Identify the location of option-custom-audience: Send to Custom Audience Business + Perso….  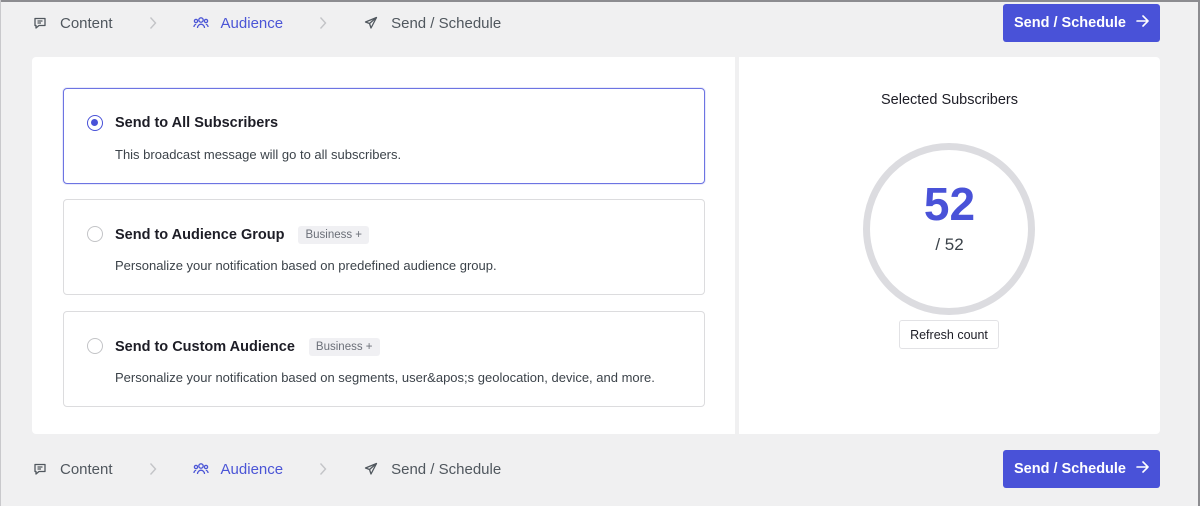
(384, 359).